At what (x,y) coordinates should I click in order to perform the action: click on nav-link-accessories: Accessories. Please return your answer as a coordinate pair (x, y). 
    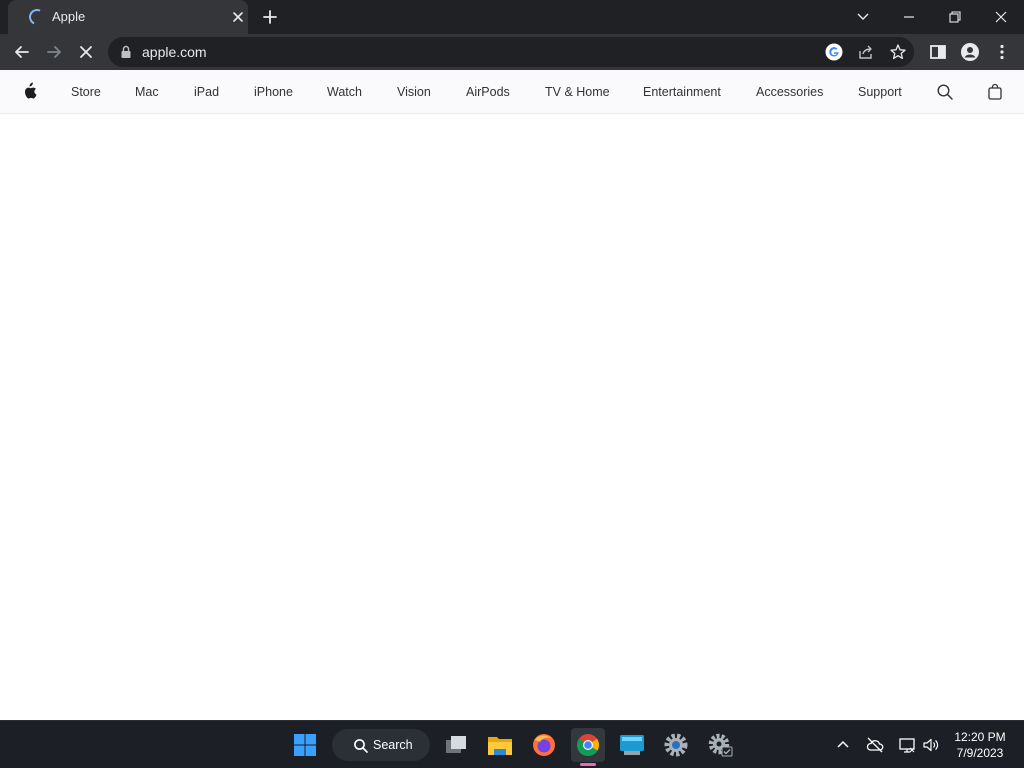
    Looking at the image, I should click on (789, 92).